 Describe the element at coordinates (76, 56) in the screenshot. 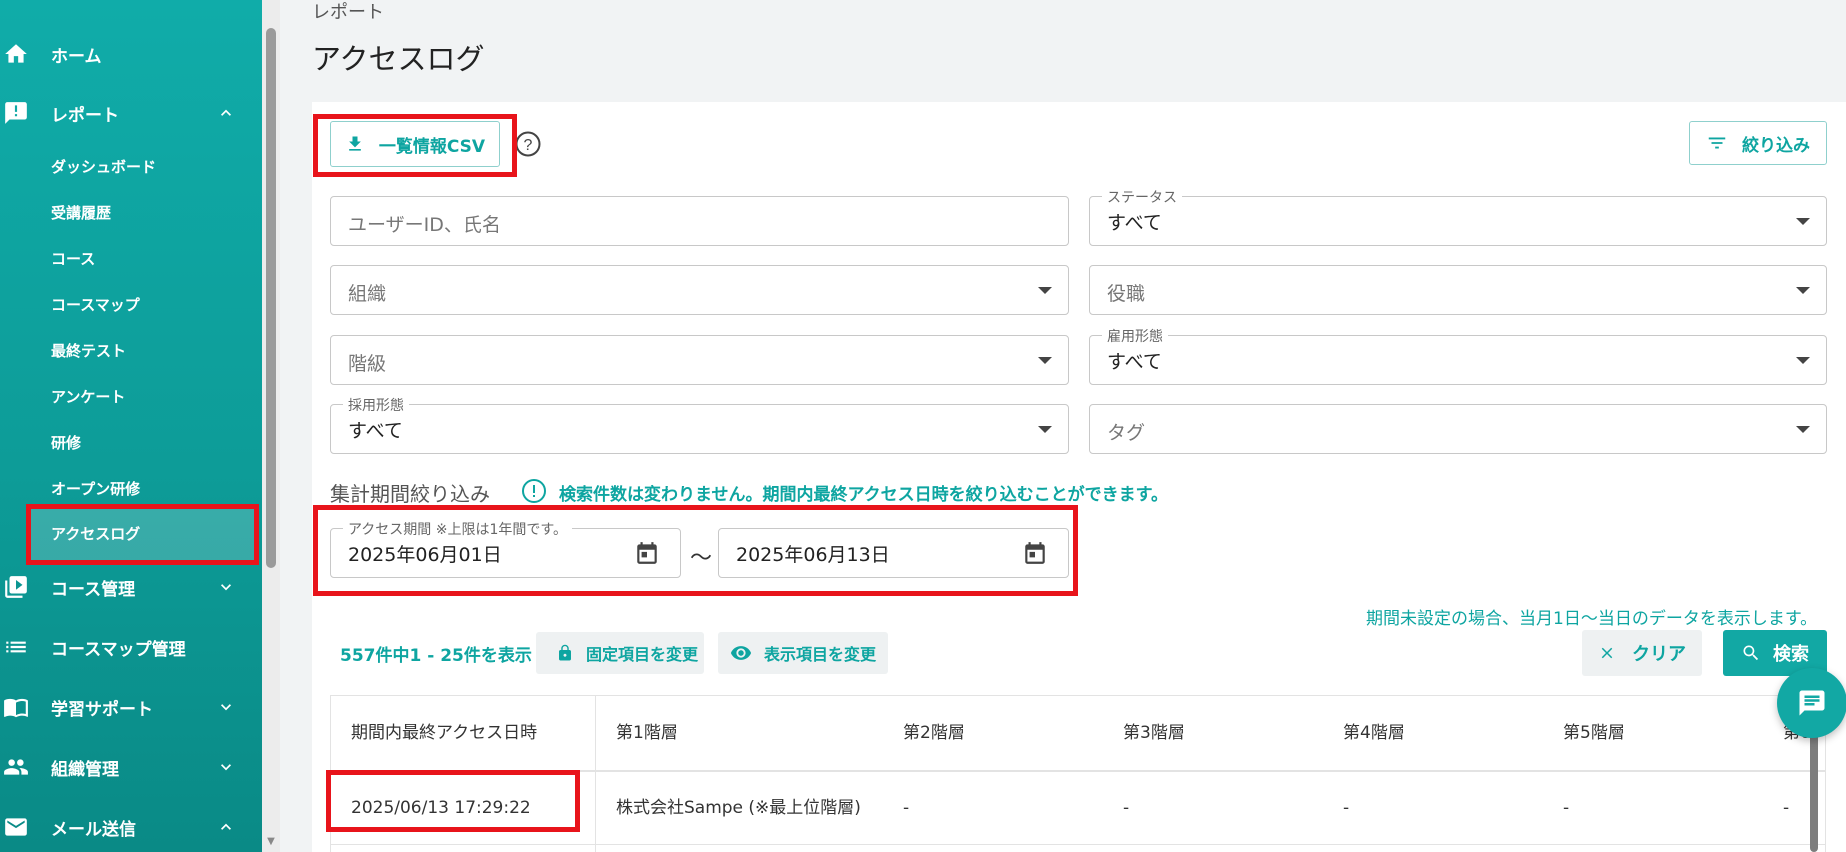

I see `sidebar-item-label: ホーム` at that location.